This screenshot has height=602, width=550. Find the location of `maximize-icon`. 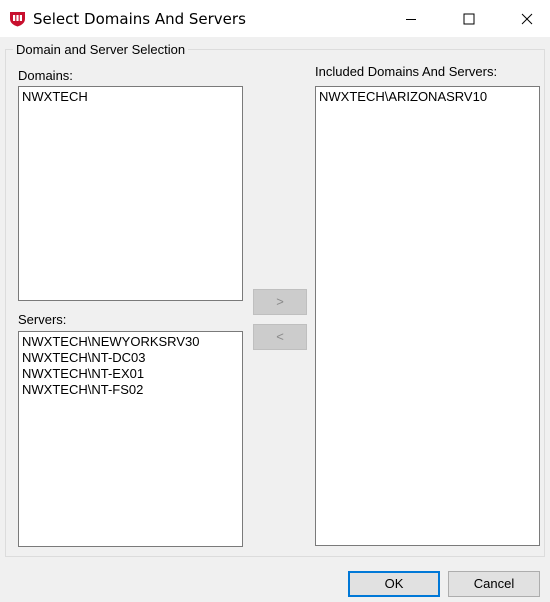

maximize-icon is located at coordinates (469, 19).